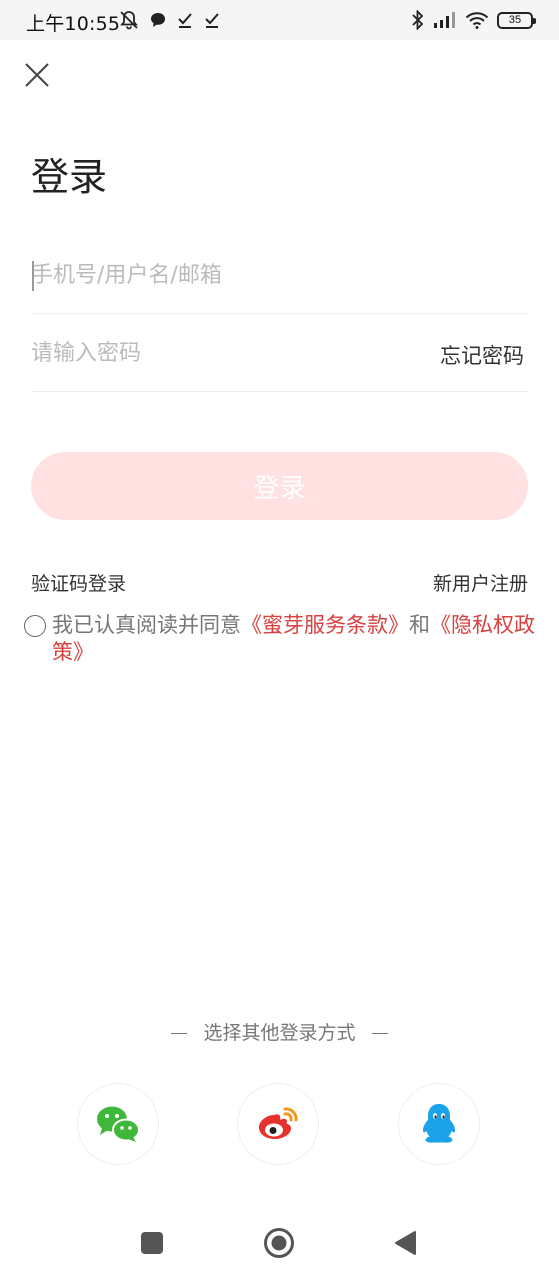  What do you see at coordinates (73, 24) in the screenshot?
I see `status-time: 上午10:55` at bounding box center [73, 24].